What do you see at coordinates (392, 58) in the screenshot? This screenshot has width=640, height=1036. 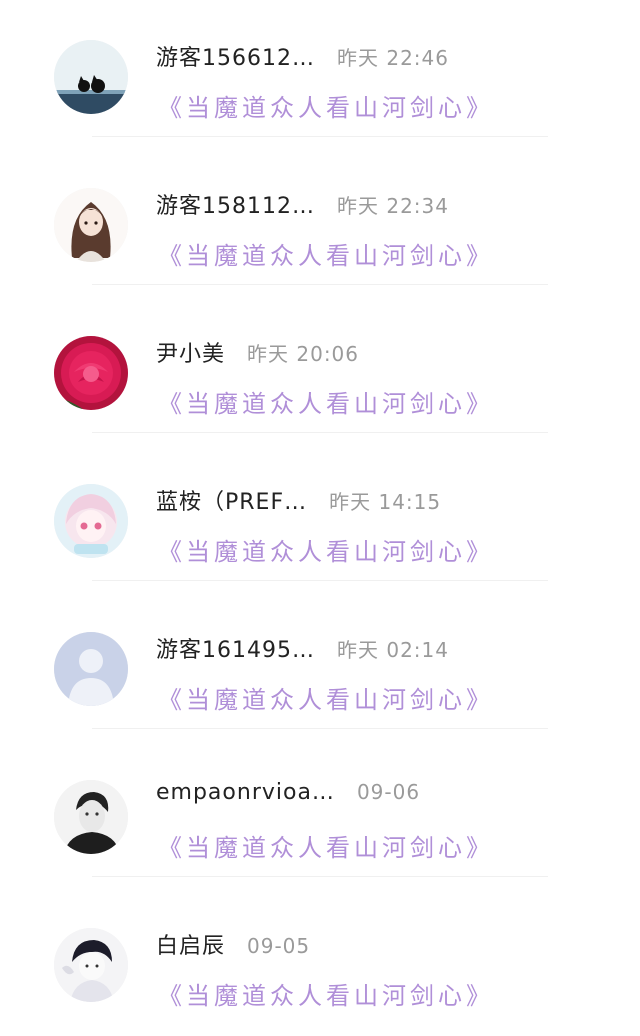 I see `timestamp: 昨天 22:46` at bounding box center [392, 58].